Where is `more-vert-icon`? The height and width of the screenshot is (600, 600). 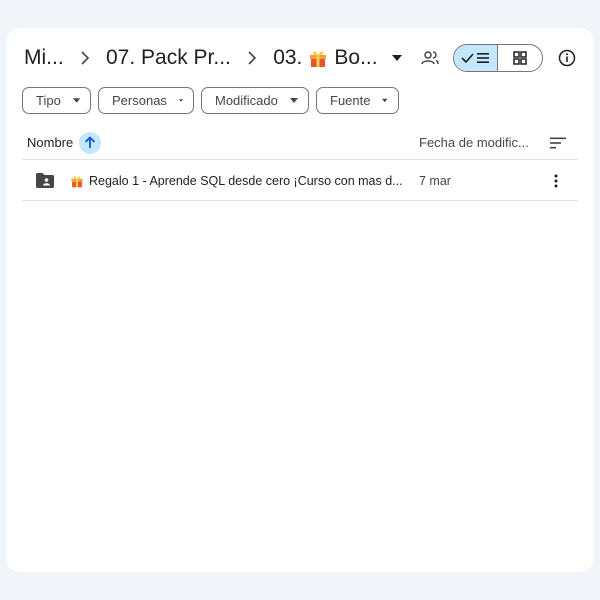
more-vert-icon is located at coordinates (556, 181).